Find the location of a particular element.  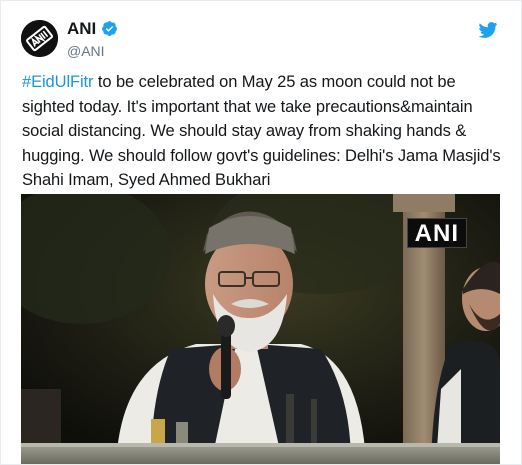

verified-badge-icon is located at coordinates (110, 28).